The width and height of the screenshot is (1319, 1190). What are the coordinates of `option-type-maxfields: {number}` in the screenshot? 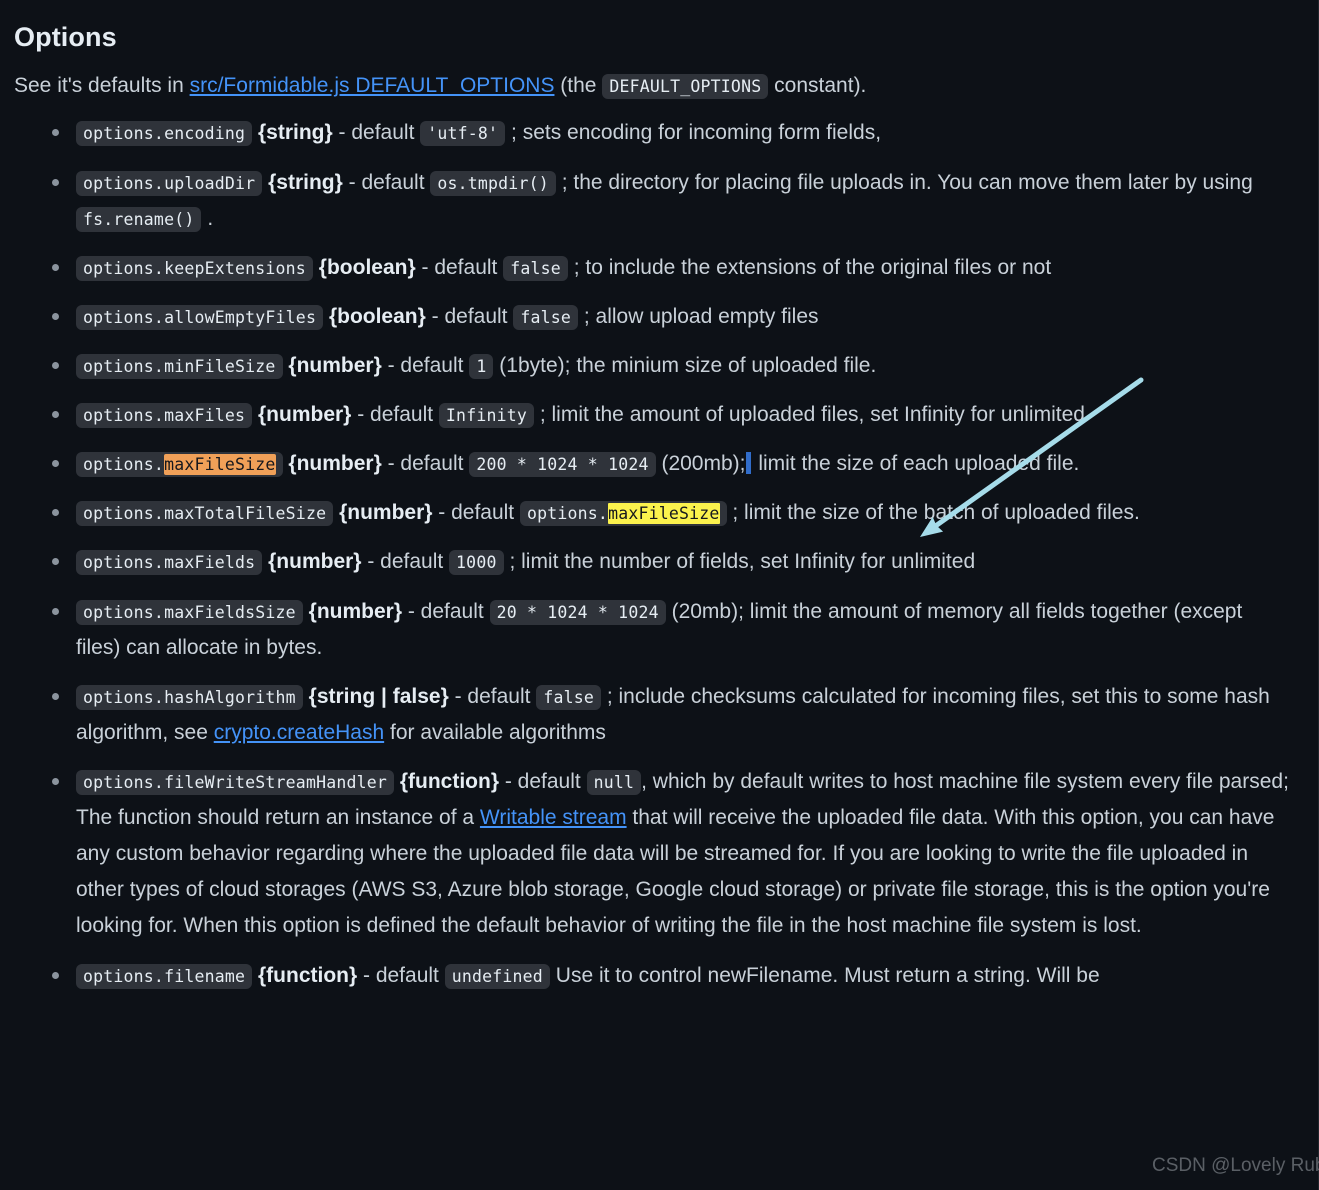 It's located at (315, 562).